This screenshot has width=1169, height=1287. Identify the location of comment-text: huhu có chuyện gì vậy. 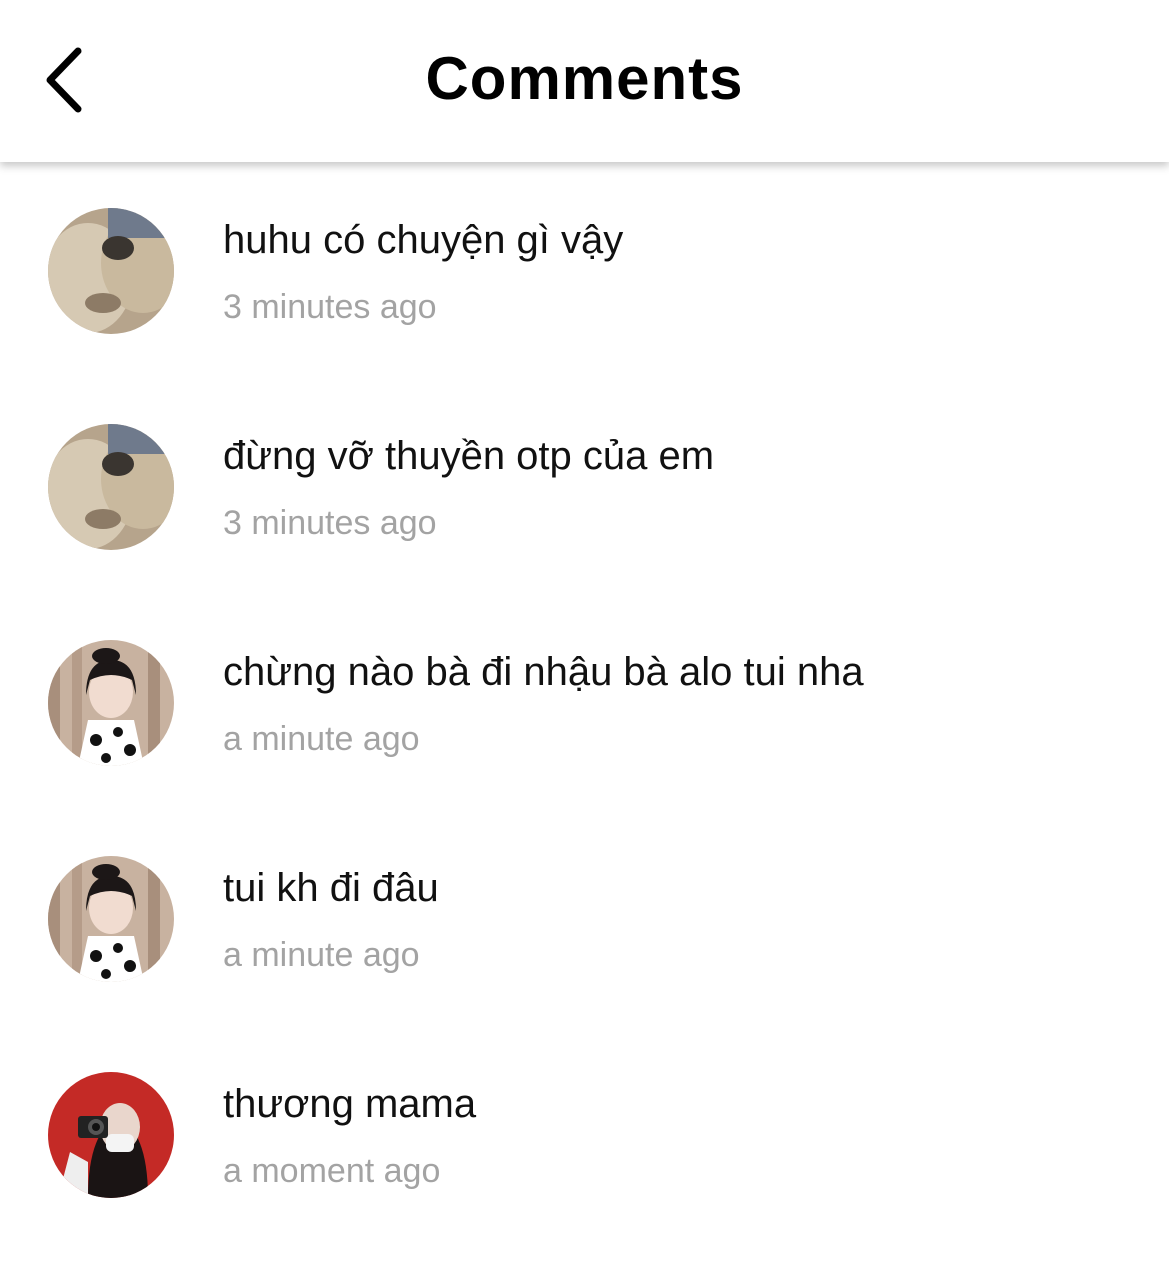
(423, 240).